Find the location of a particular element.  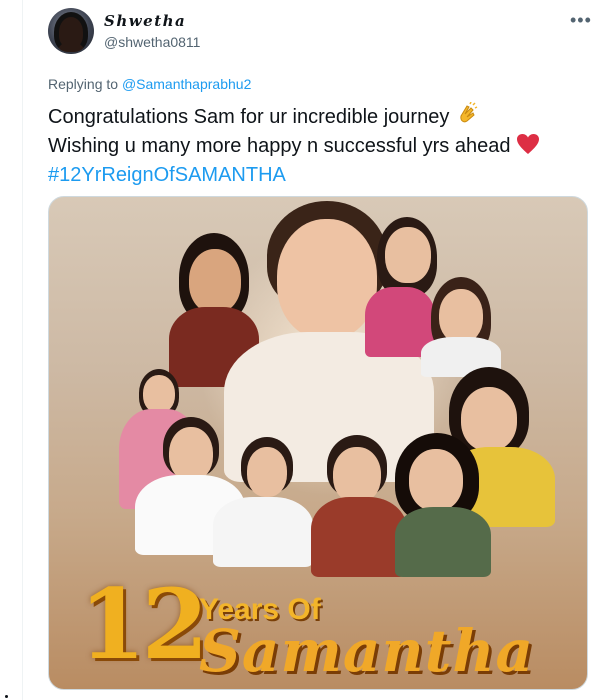

replying-to: Replying to @Samanthaprabhu2 is located at coordinates (149, 84).